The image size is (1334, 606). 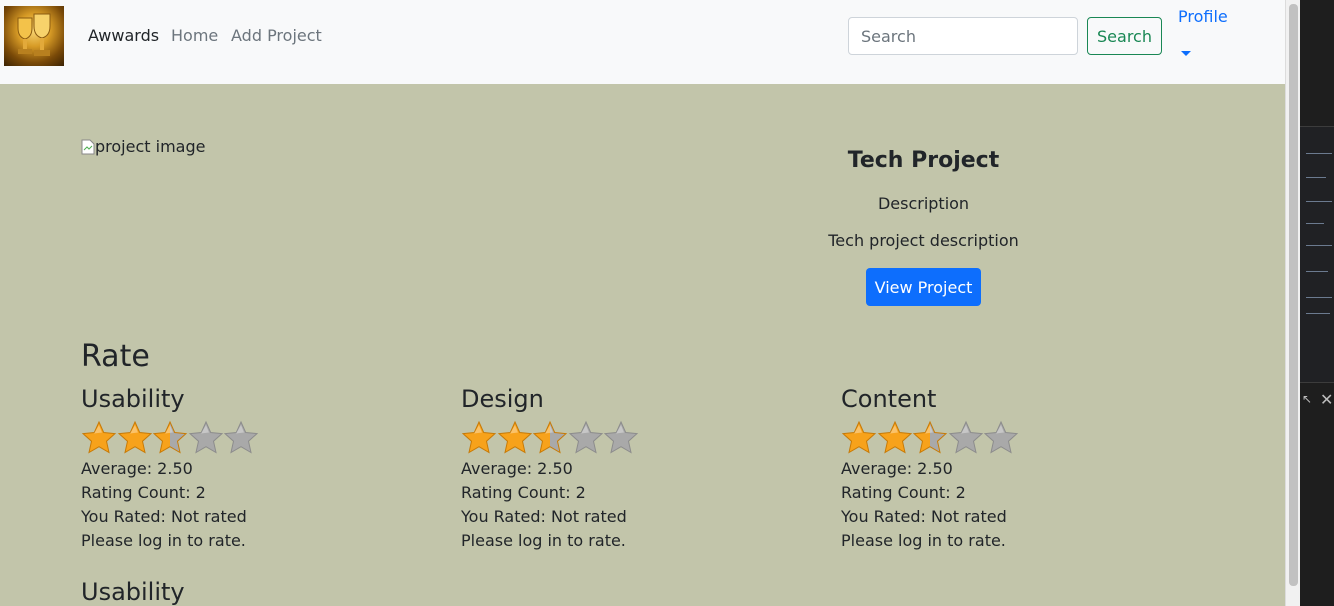 I want to click on close-icon: ✕, so click(x=1326, y=399).